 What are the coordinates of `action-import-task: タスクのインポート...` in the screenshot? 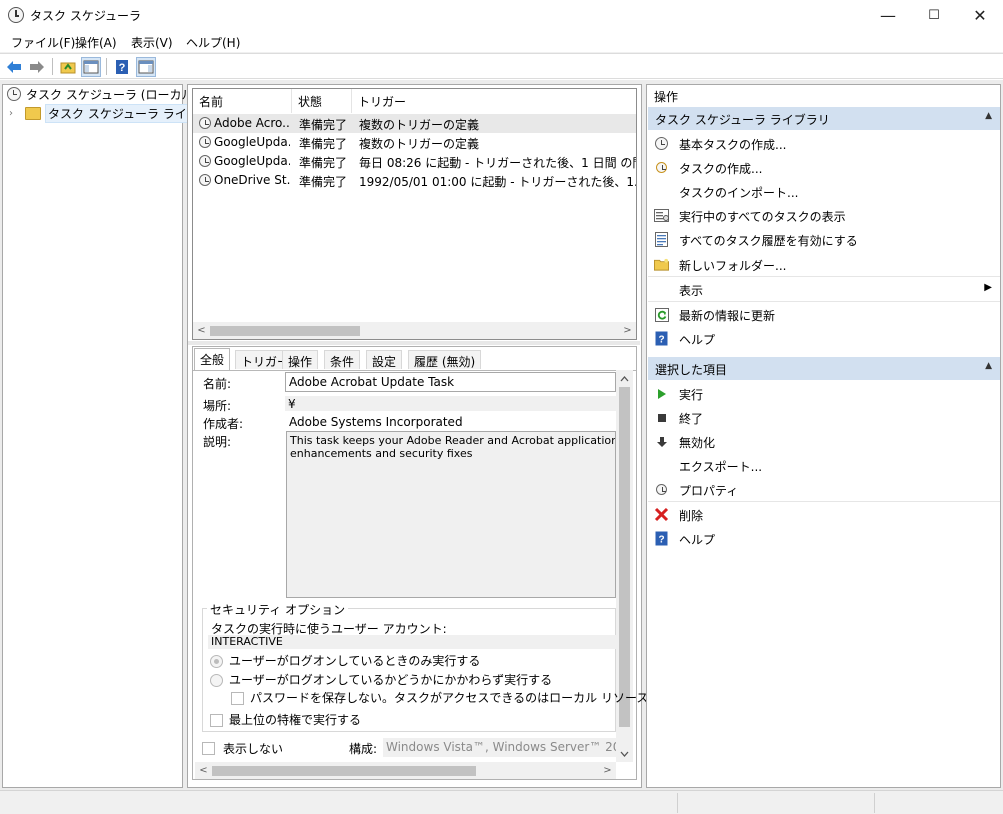 It's located at (824, 192).